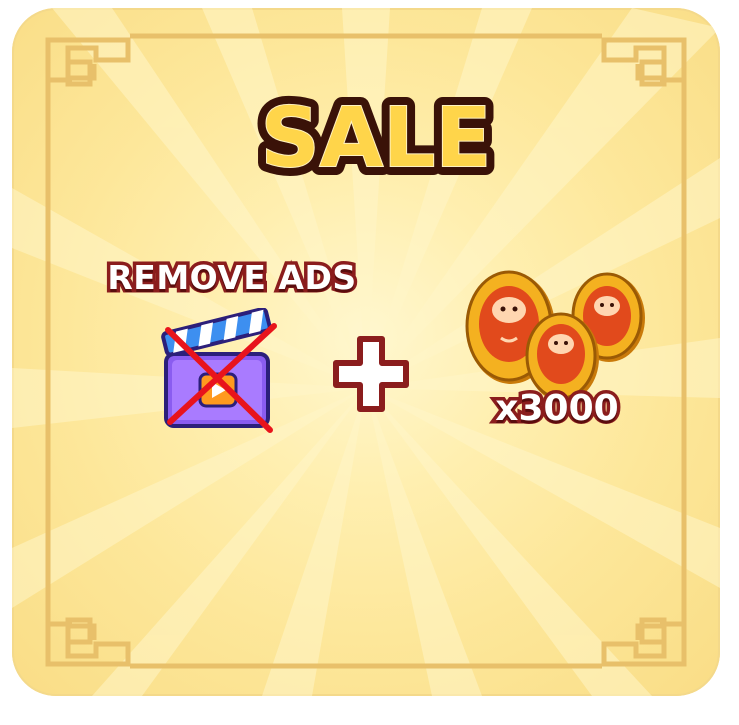 This screenshot has height=725, width=739. Describe the element at coordinates (371, 374) in the screenshot. I see `plus-icon` at that location.